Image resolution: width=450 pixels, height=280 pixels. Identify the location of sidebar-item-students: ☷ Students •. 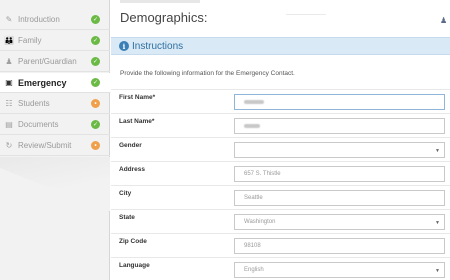
(55, 104).